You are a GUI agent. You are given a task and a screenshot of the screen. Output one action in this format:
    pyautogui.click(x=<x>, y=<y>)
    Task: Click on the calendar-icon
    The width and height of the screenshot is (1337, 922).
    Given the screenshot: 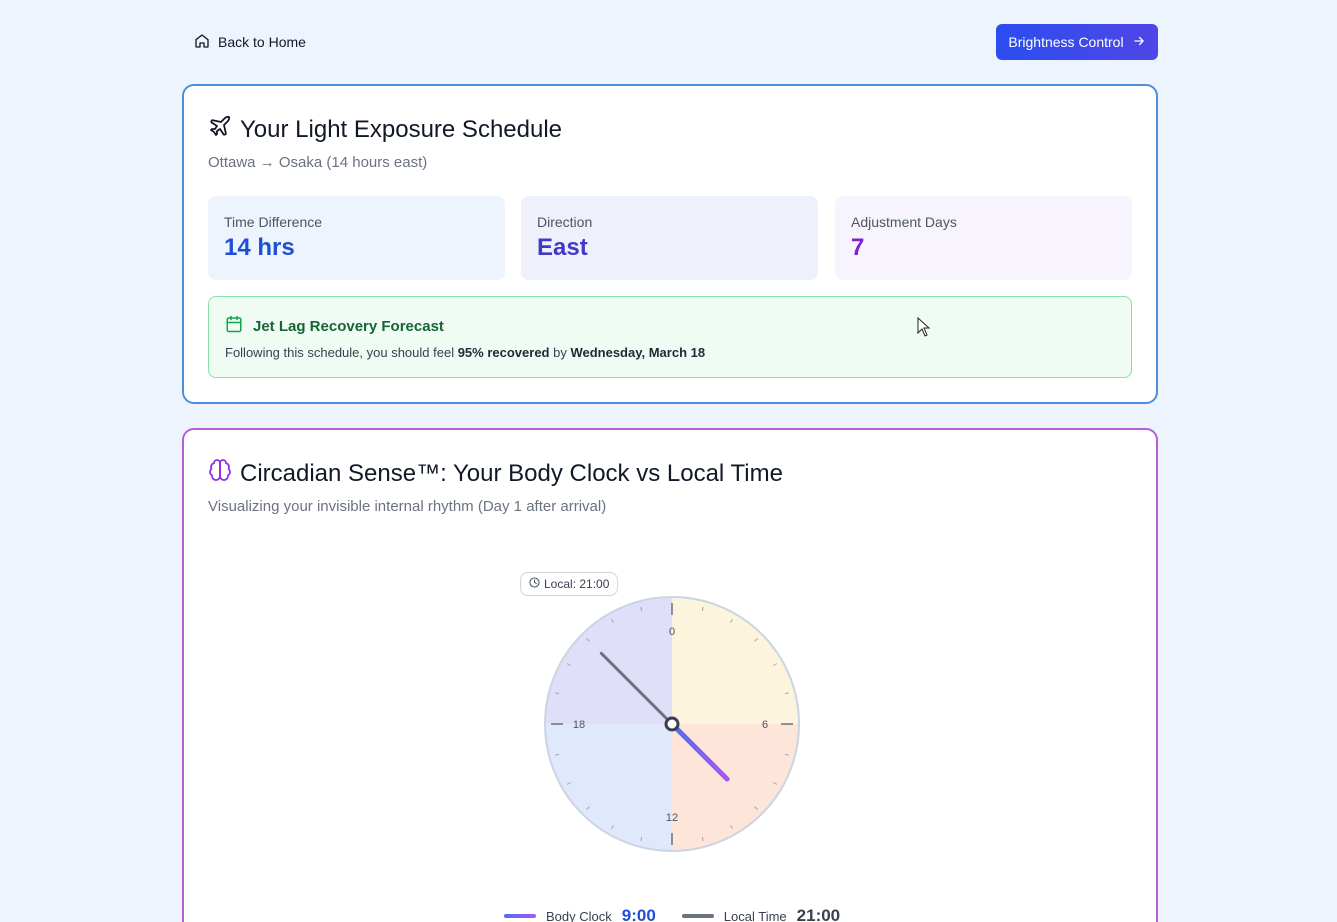 What is the action you would take?
    pyautogui.click(x=234, y=326)
    